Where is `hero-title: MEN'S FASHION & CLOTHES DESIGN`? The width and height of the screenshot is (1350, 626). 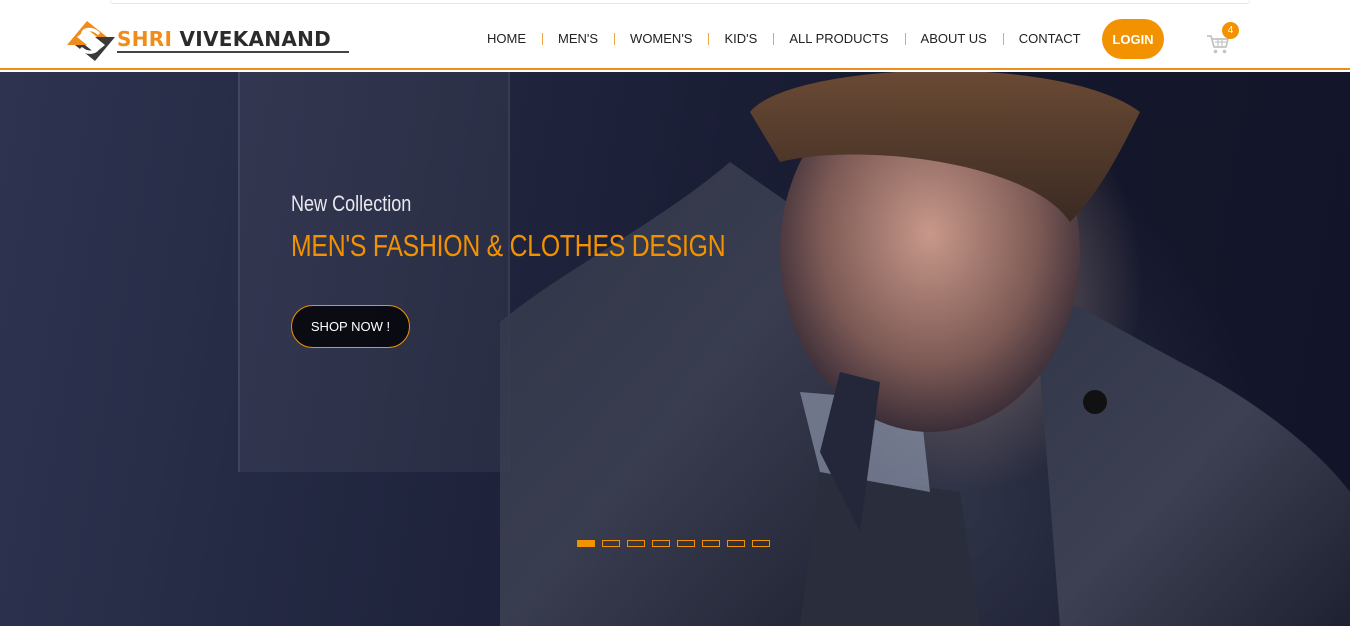
hero-title: MEN'S FASHION & CLOTHES DESIGN is located at coordinates (508, 245).